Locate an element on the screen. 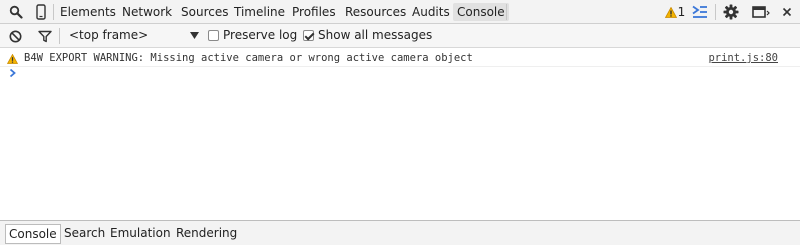 The image size is (800, 245). tab-profiles: Profiles is located at coordinates (314, 12).